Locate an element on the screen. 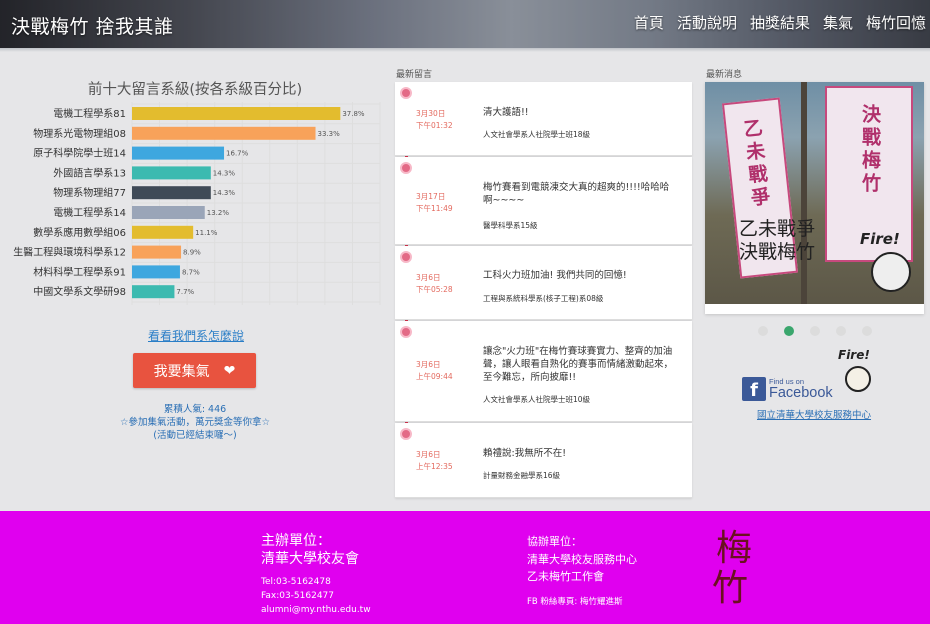 Image resolution: width=930 pixels, height=624 pixels. chart-category-label: 材料科學工程學系91 is located at coordinates (79, 271).